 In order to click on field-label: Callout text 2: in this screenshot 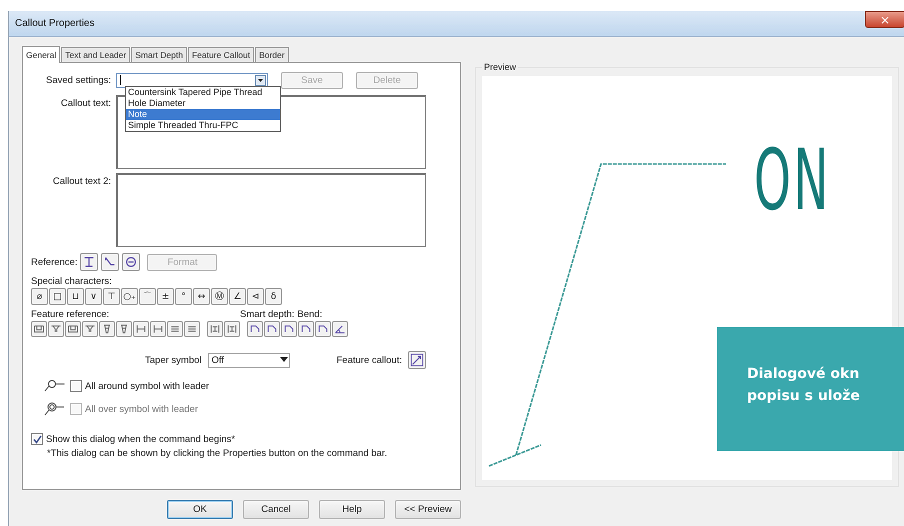, I will do `click(81, 181)`.